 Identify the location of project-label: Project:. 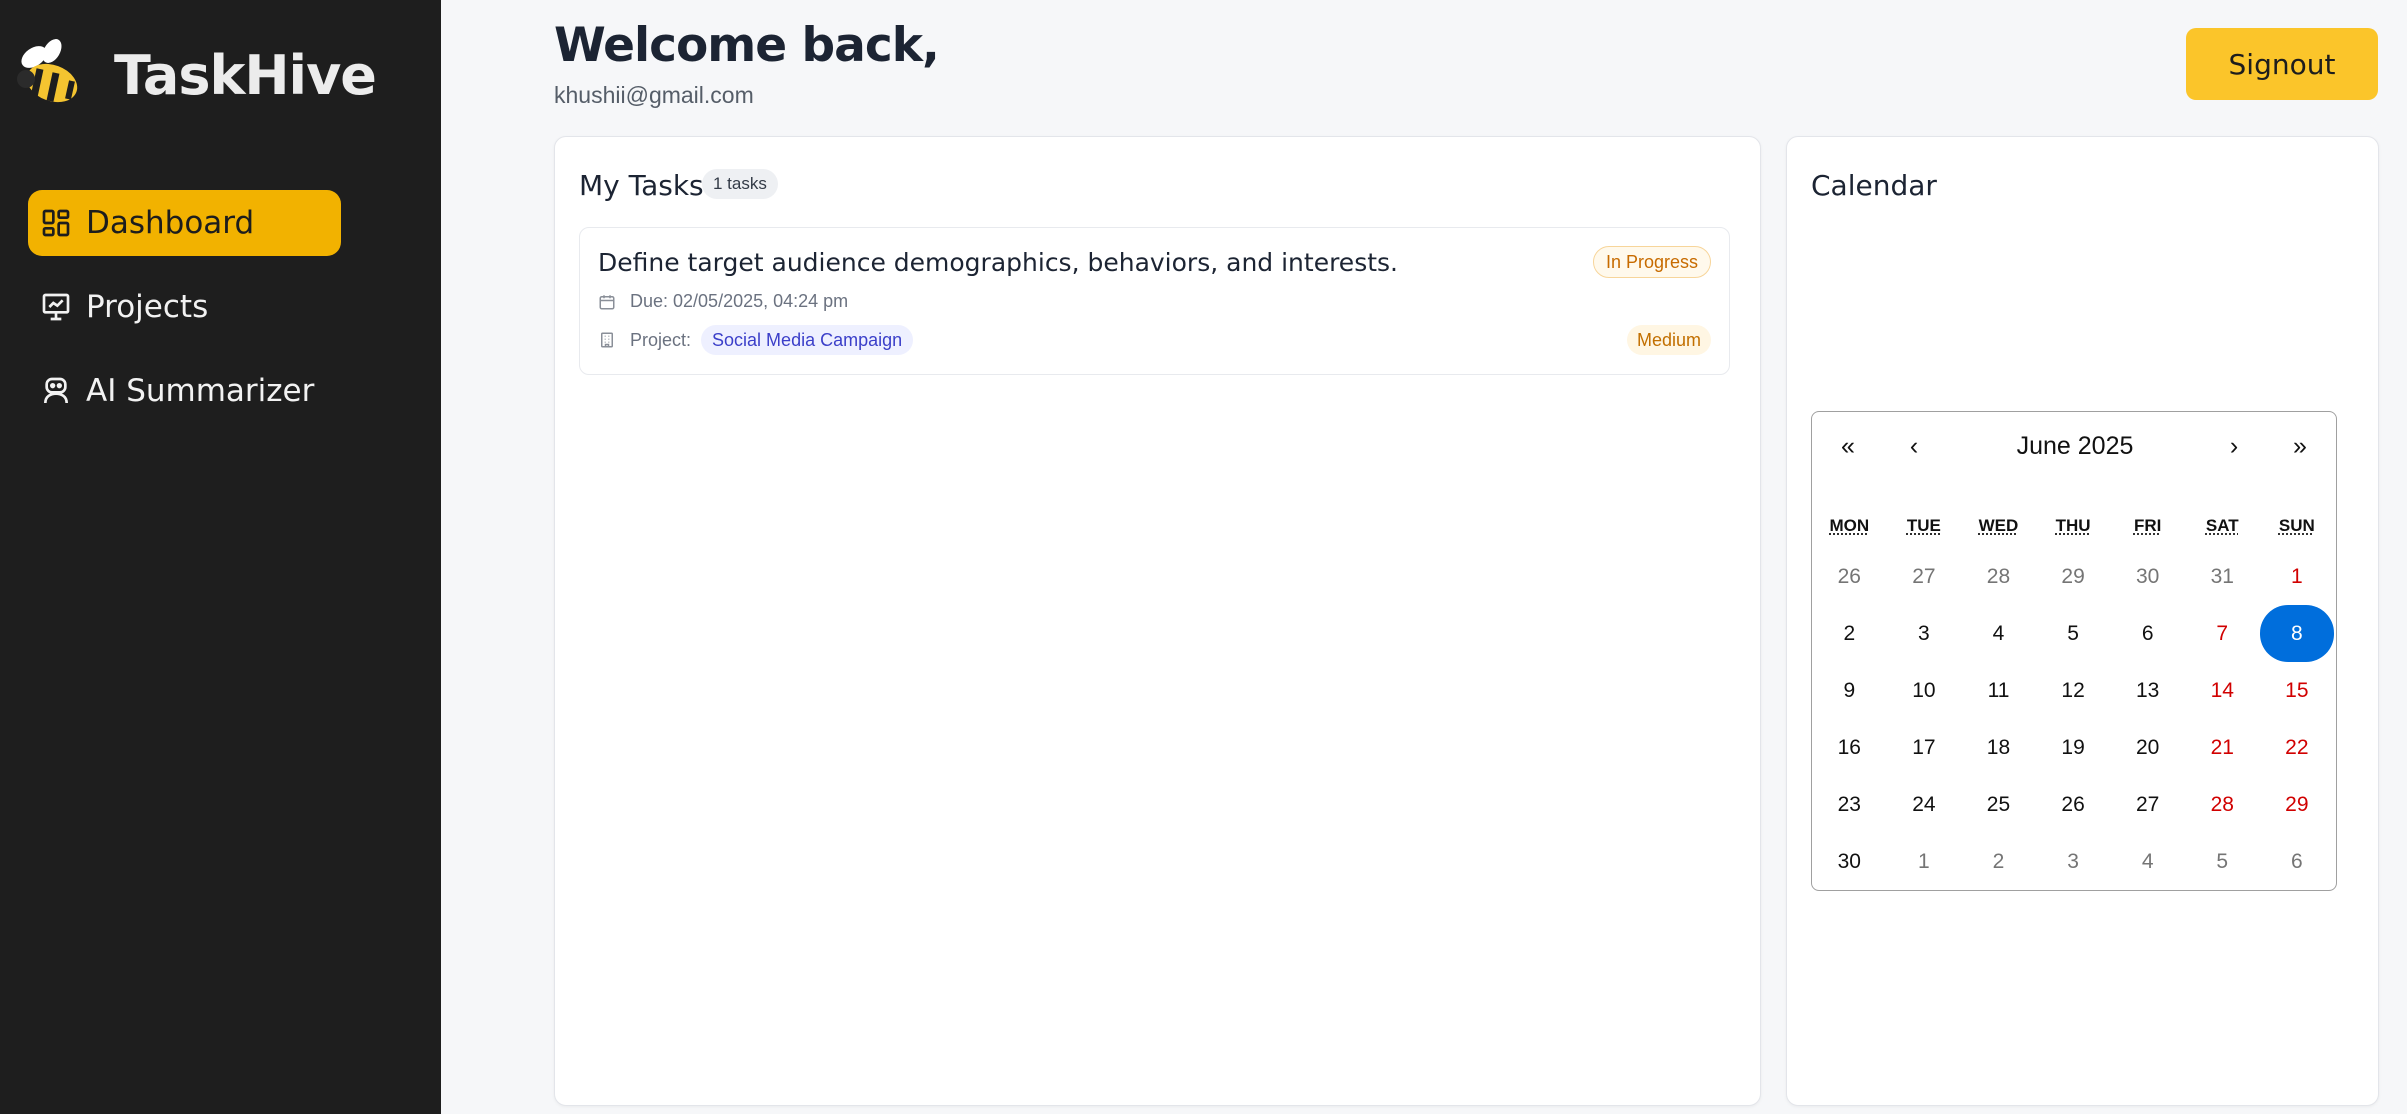
(661, 339).